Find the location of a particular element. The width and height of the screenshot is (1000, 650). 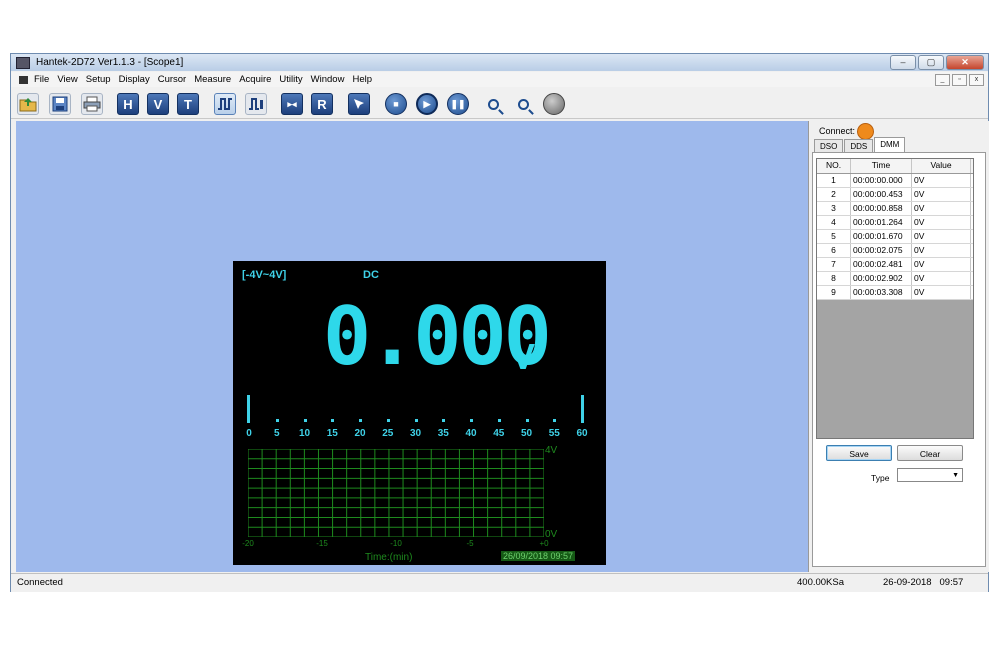

tab-dmm: DMM is located at coordinates (890, 145).